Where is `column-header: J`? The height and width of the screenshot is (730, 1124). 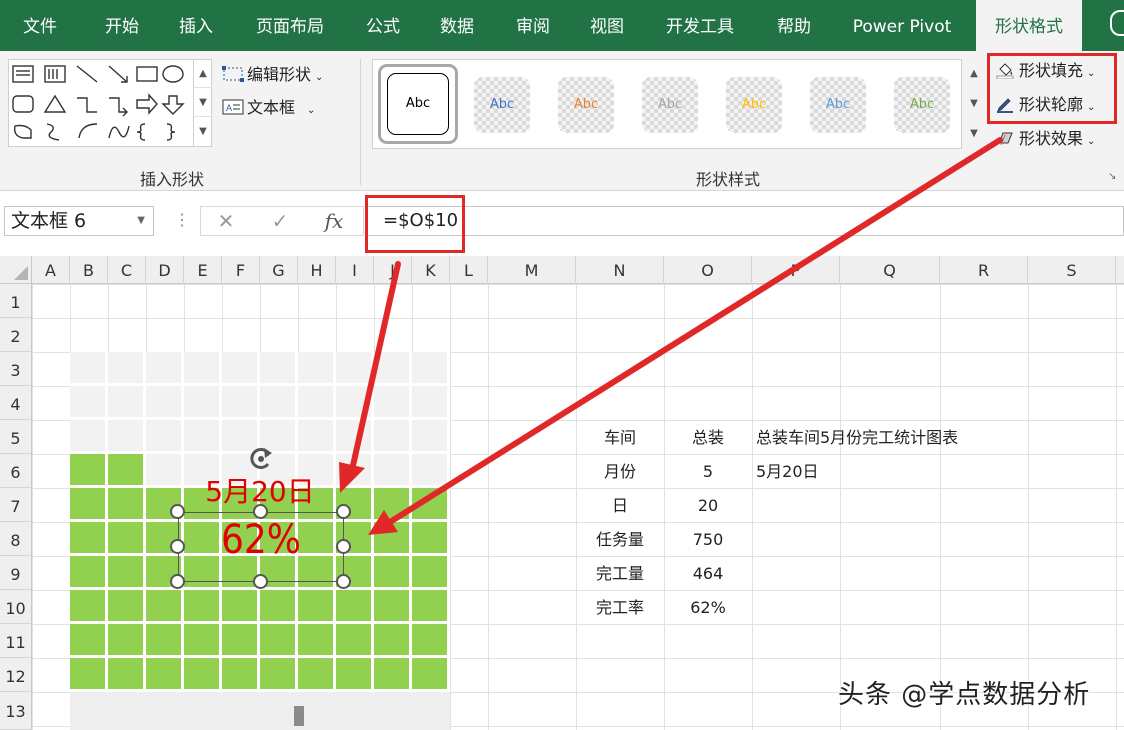 column-header: J is located at coordinates (393, 270).